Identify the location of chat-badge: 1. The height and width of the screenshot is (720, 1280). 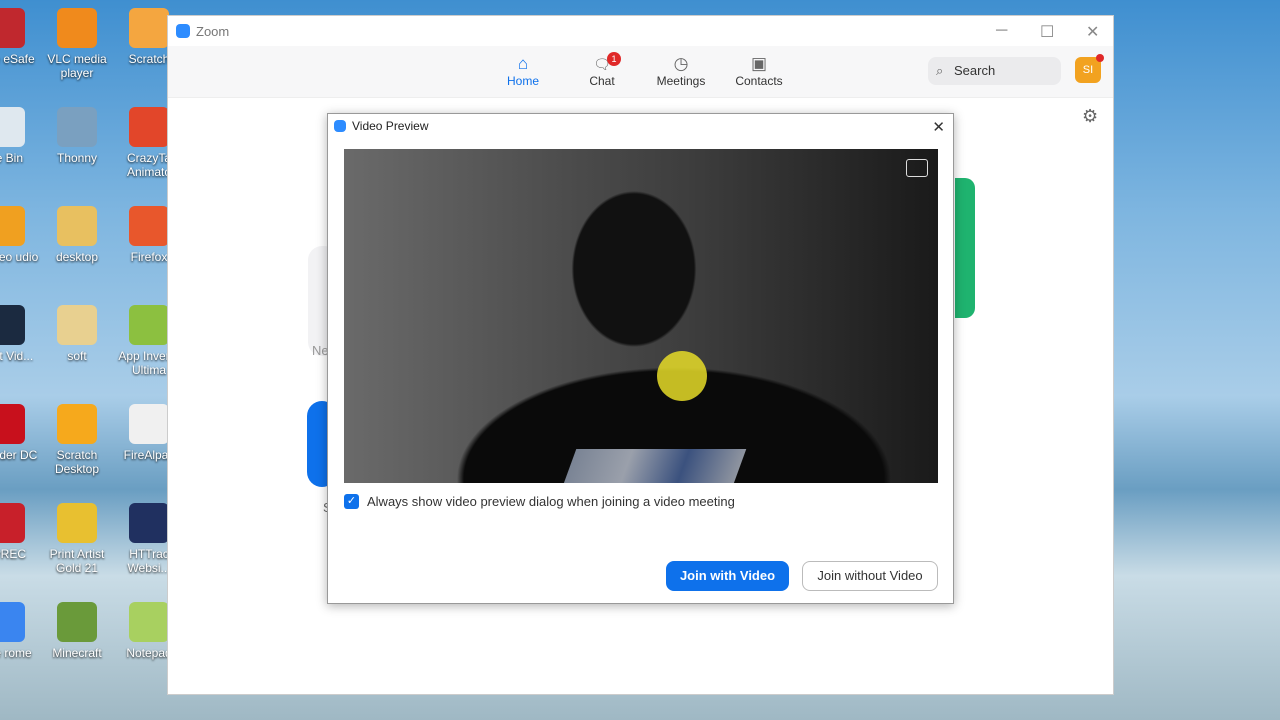
(614, 59).